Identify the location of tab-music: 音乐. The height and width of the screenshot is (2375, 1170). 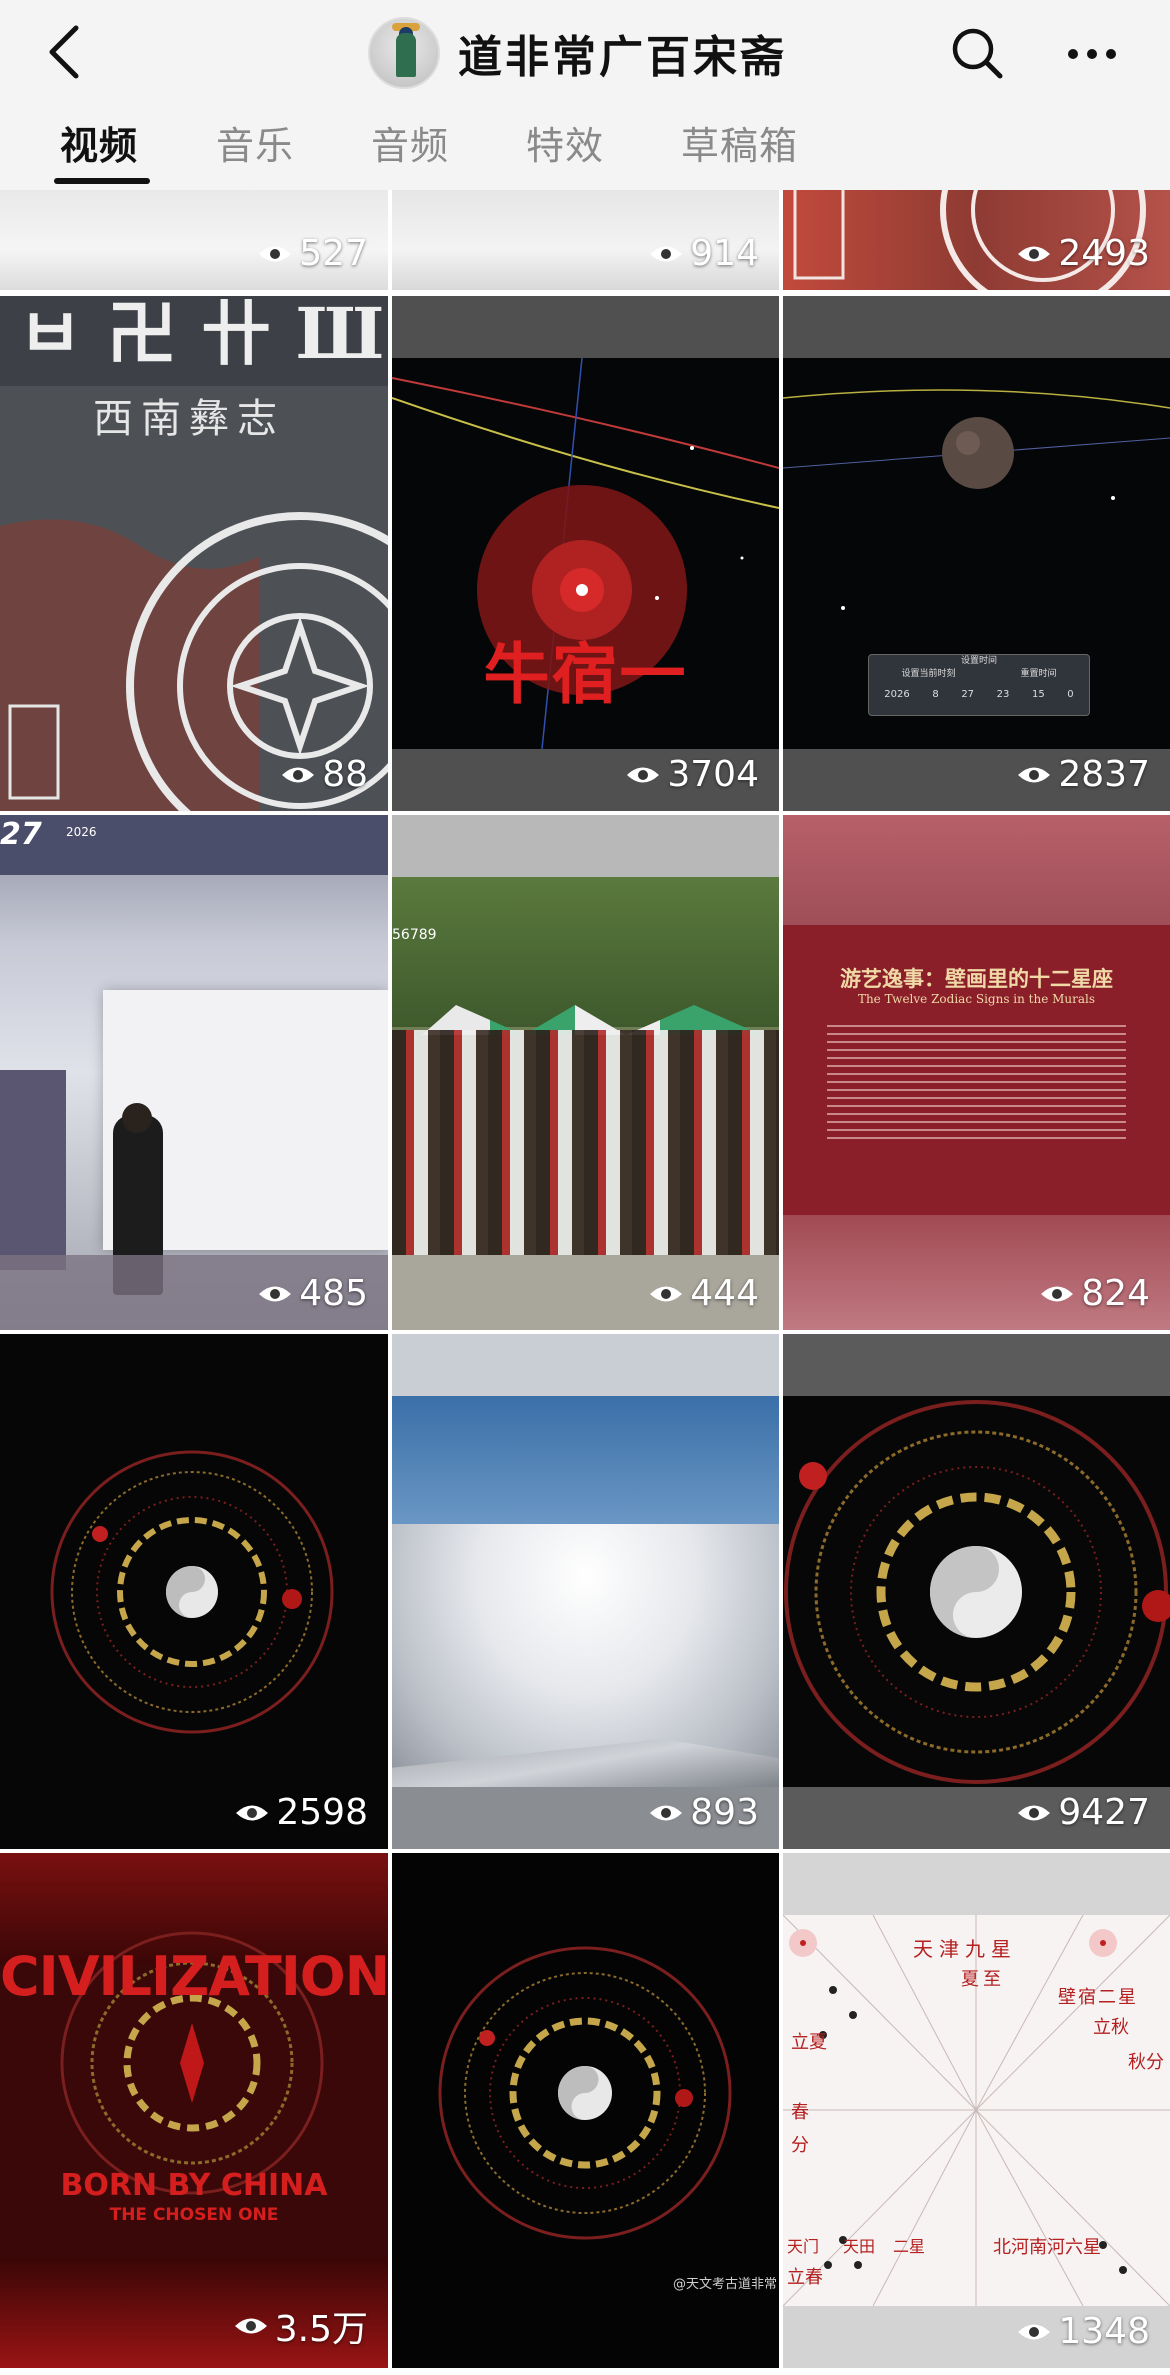
(255, 142).